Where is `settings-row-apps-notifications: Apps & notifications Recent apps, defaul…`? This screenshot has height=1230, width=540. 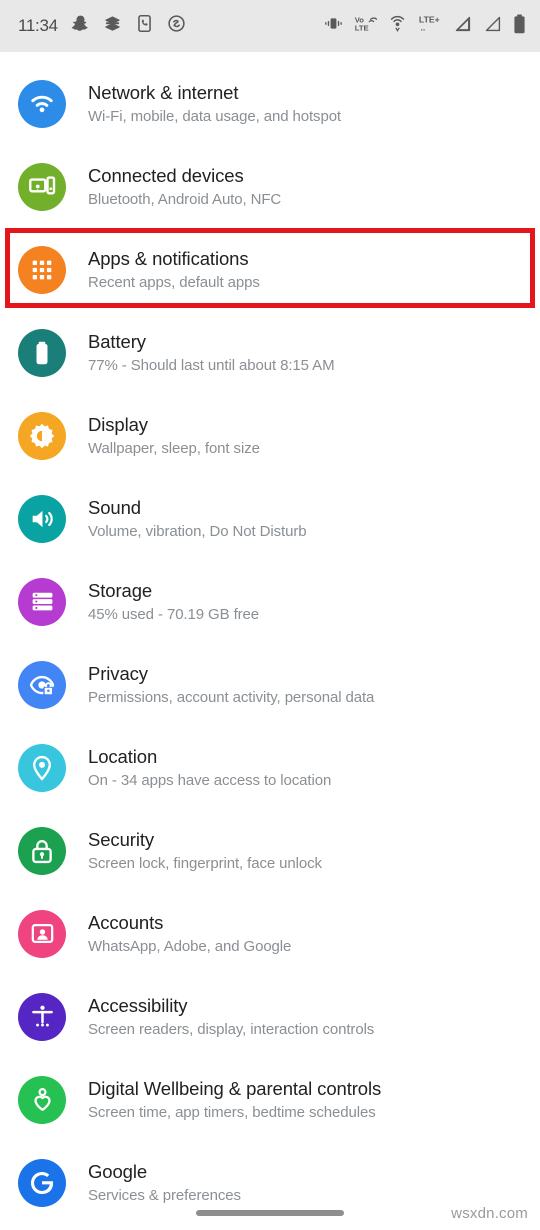
settings-row-apps-notifications: Apps & notifications Recent apps, defaul… is located at coordinates (270, 269).